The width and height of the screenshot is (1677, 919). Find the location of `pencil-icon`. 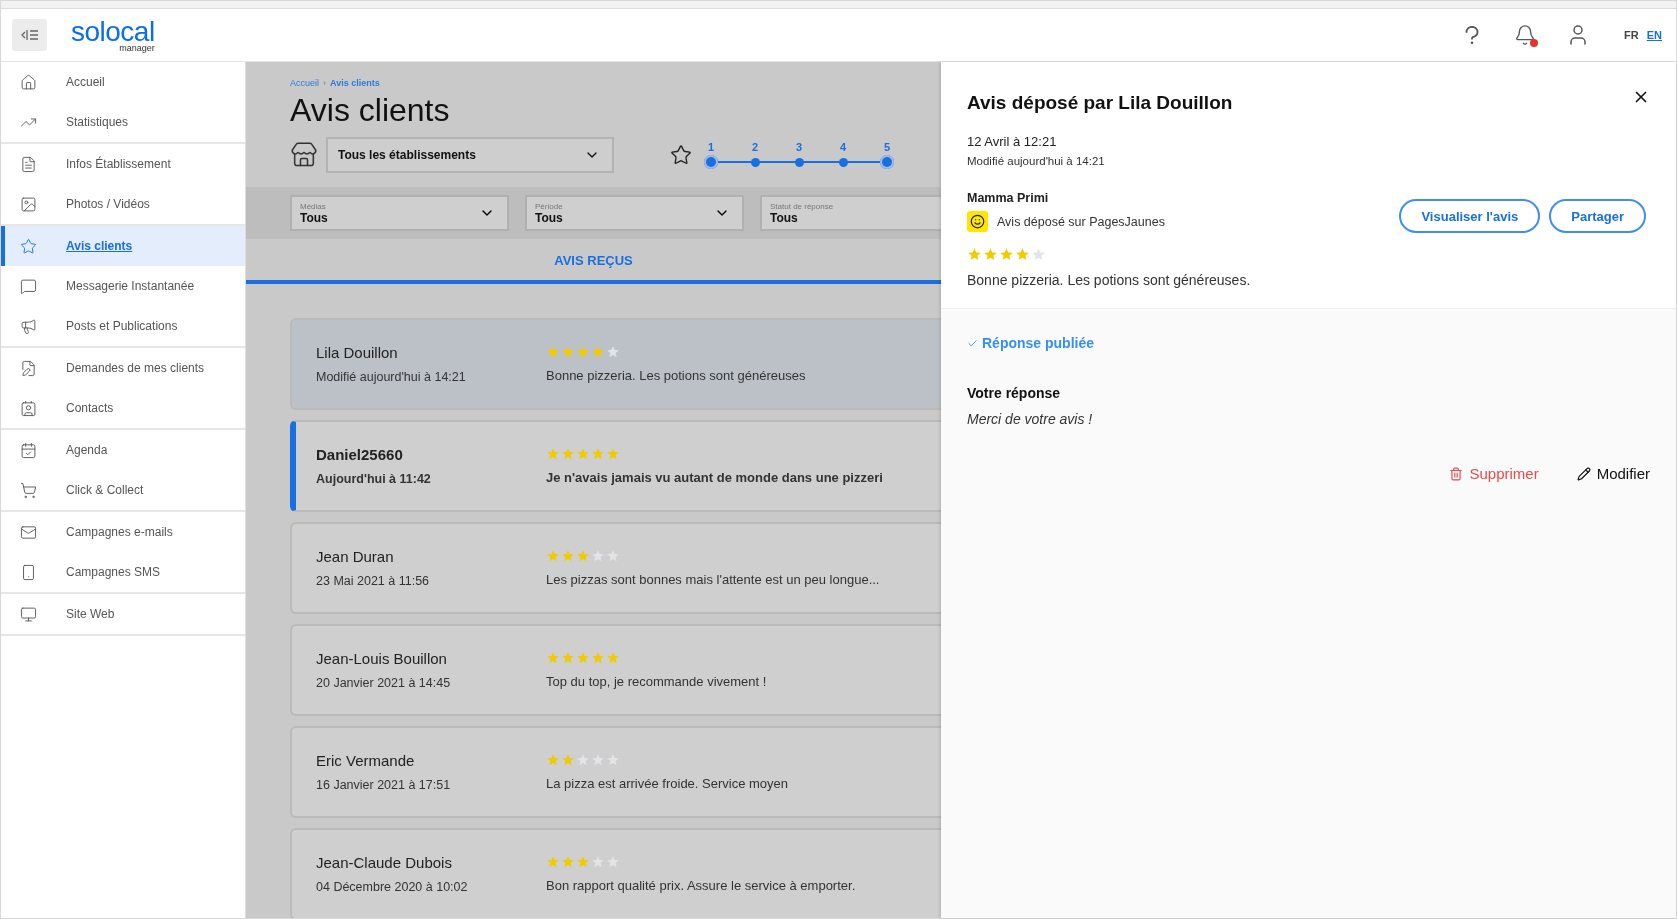

pencil-icon is located at coordinates (1583, 473).